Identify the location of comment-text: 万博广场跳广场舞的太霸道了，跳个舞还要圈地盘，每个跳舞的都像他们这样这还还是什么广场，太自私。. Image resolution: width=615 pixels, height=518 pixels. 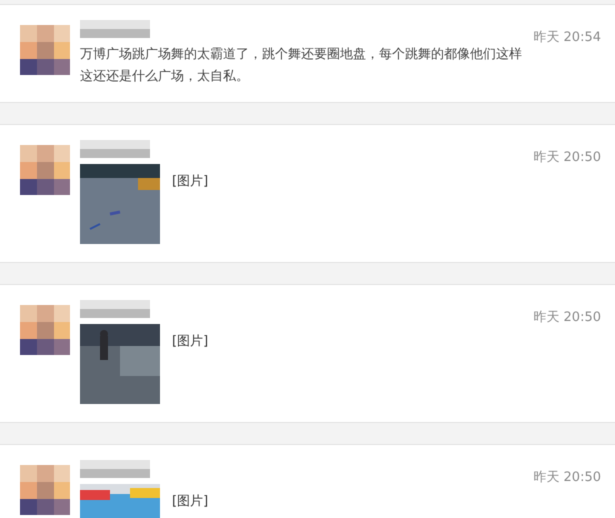
(301, 66).